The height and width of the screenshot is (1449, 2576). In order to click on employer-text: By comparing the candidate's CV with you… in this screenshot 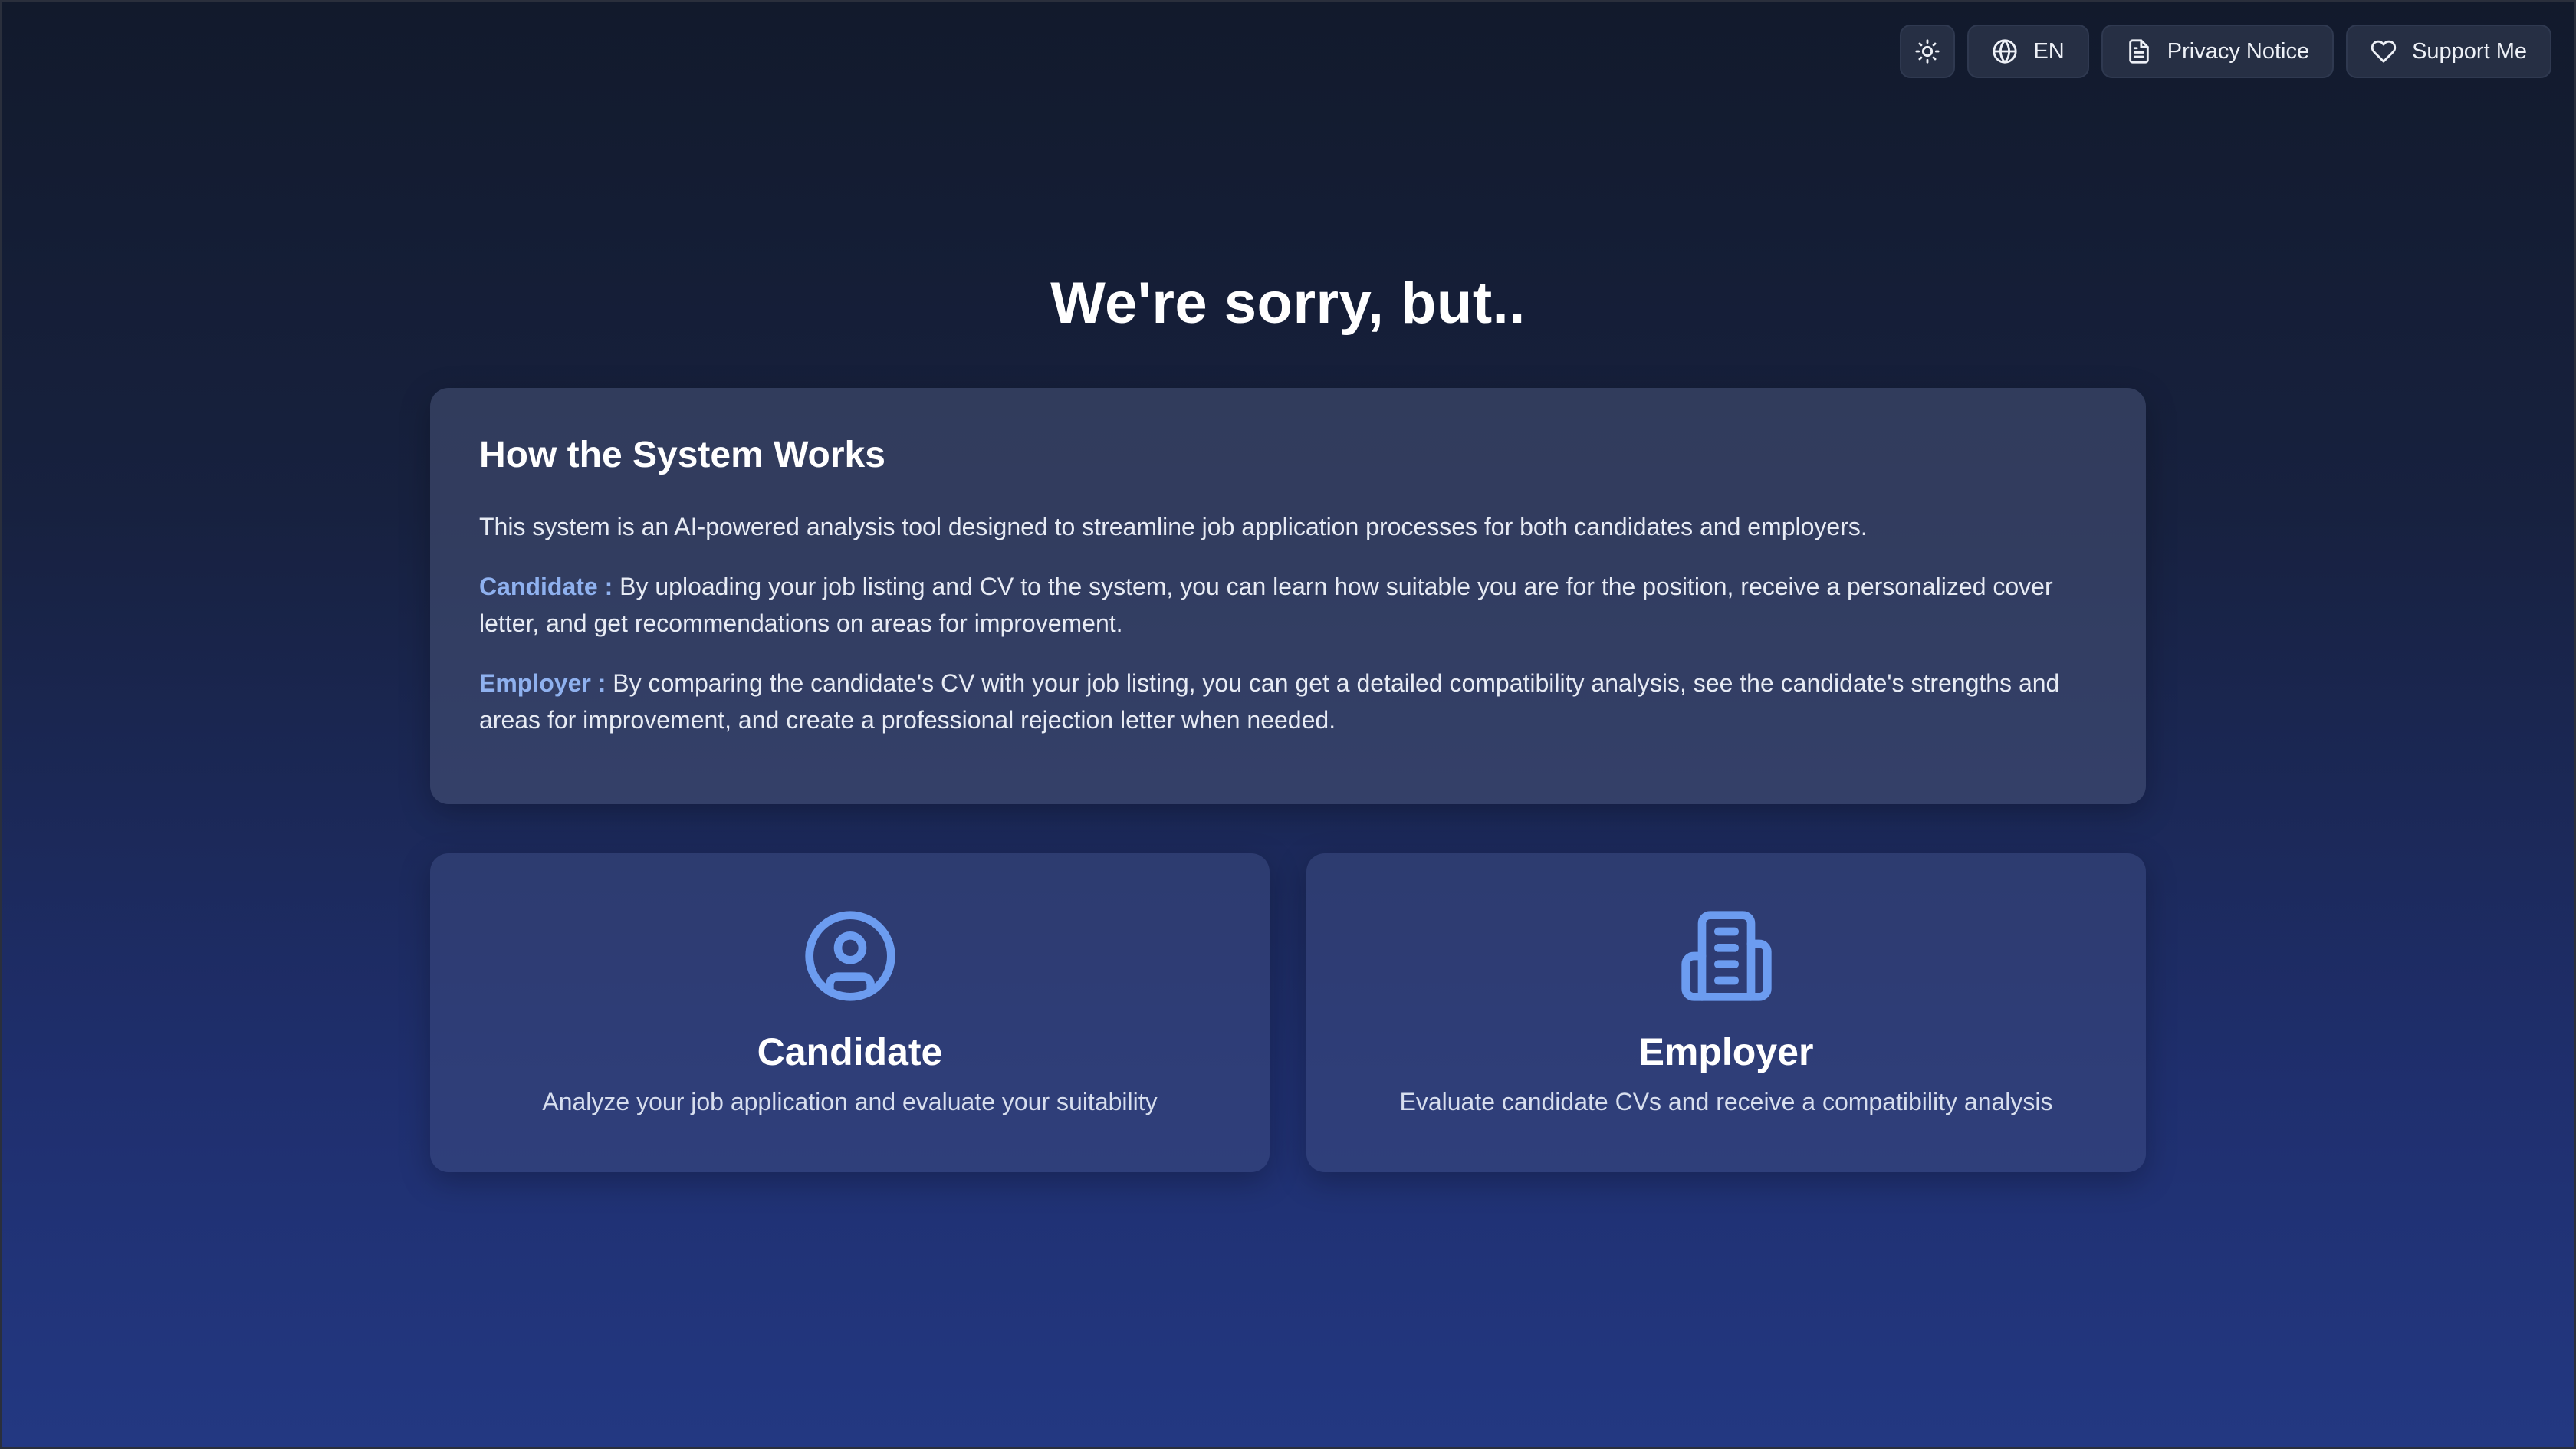, I will do `click(1269, 701)`.